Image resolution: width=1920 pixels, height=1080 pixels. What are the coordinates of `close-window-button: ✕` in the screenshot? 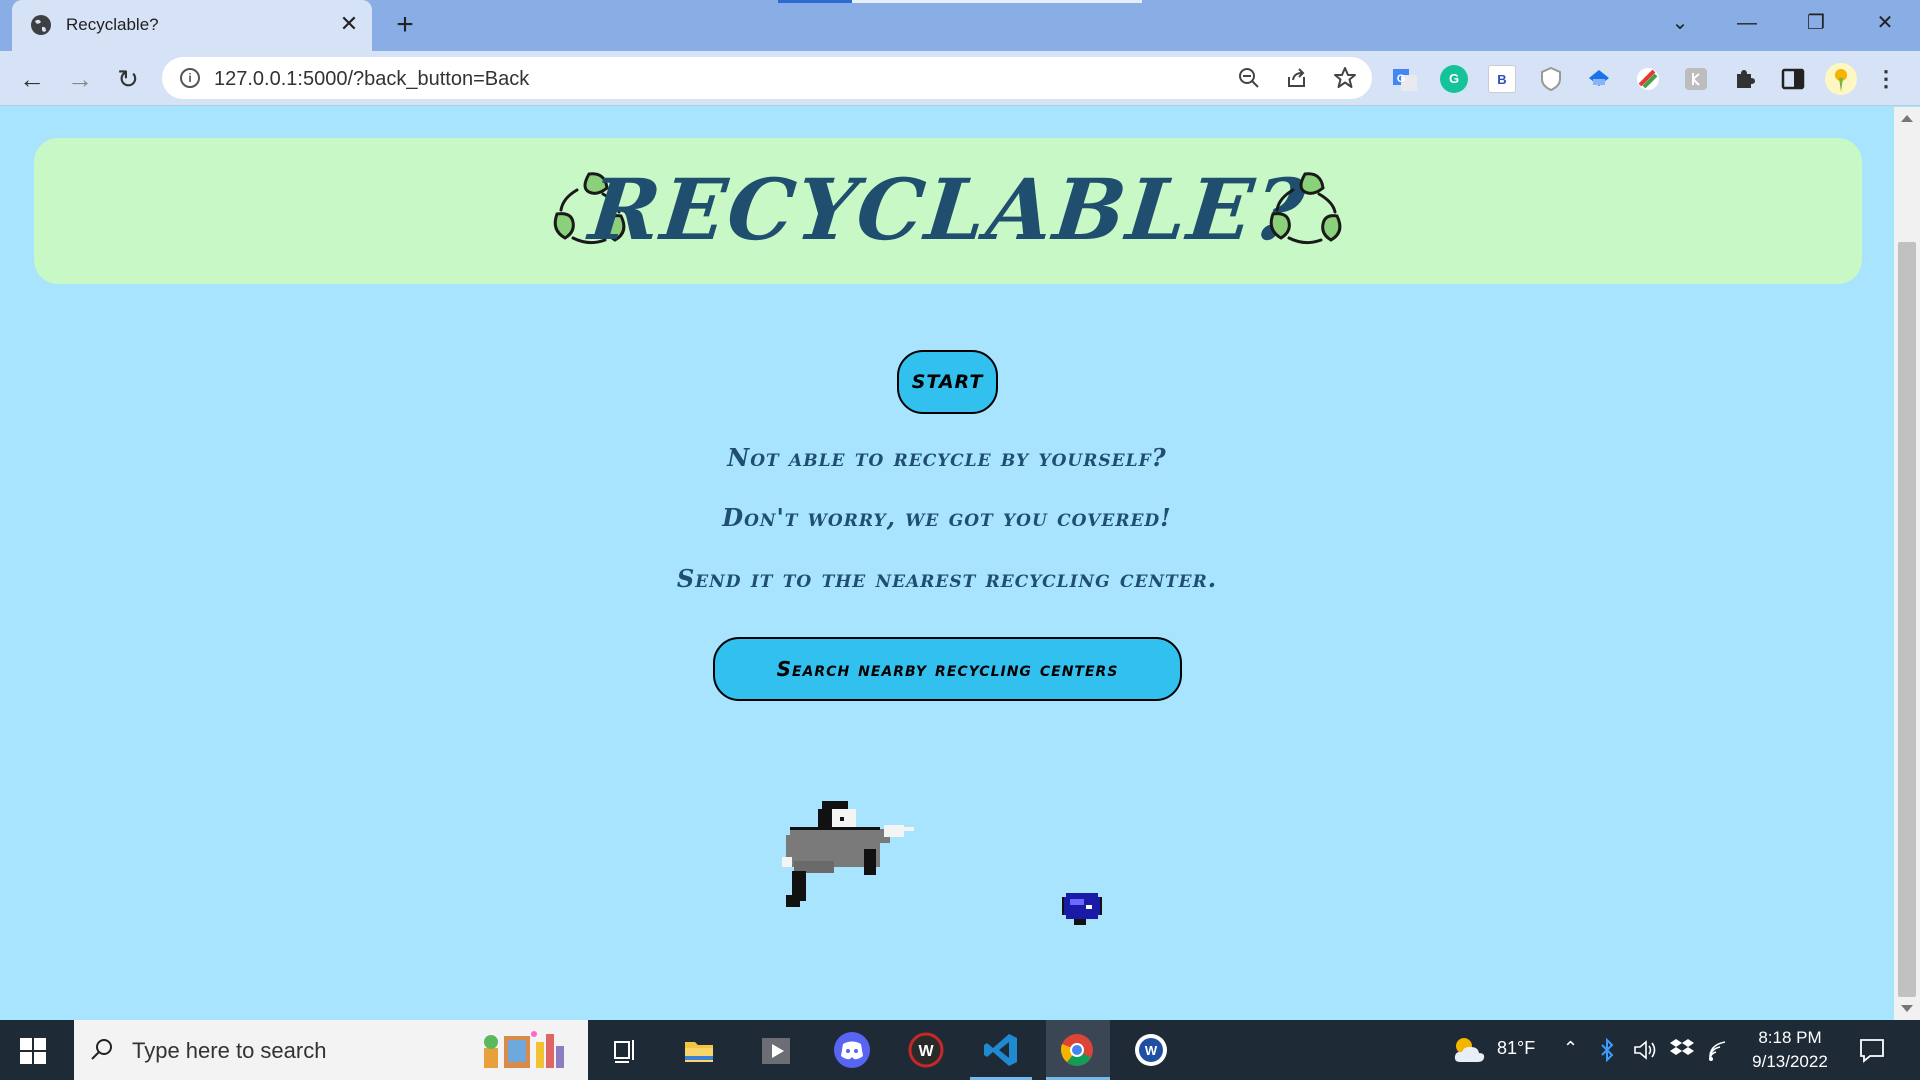 It's located at (1885, 23).